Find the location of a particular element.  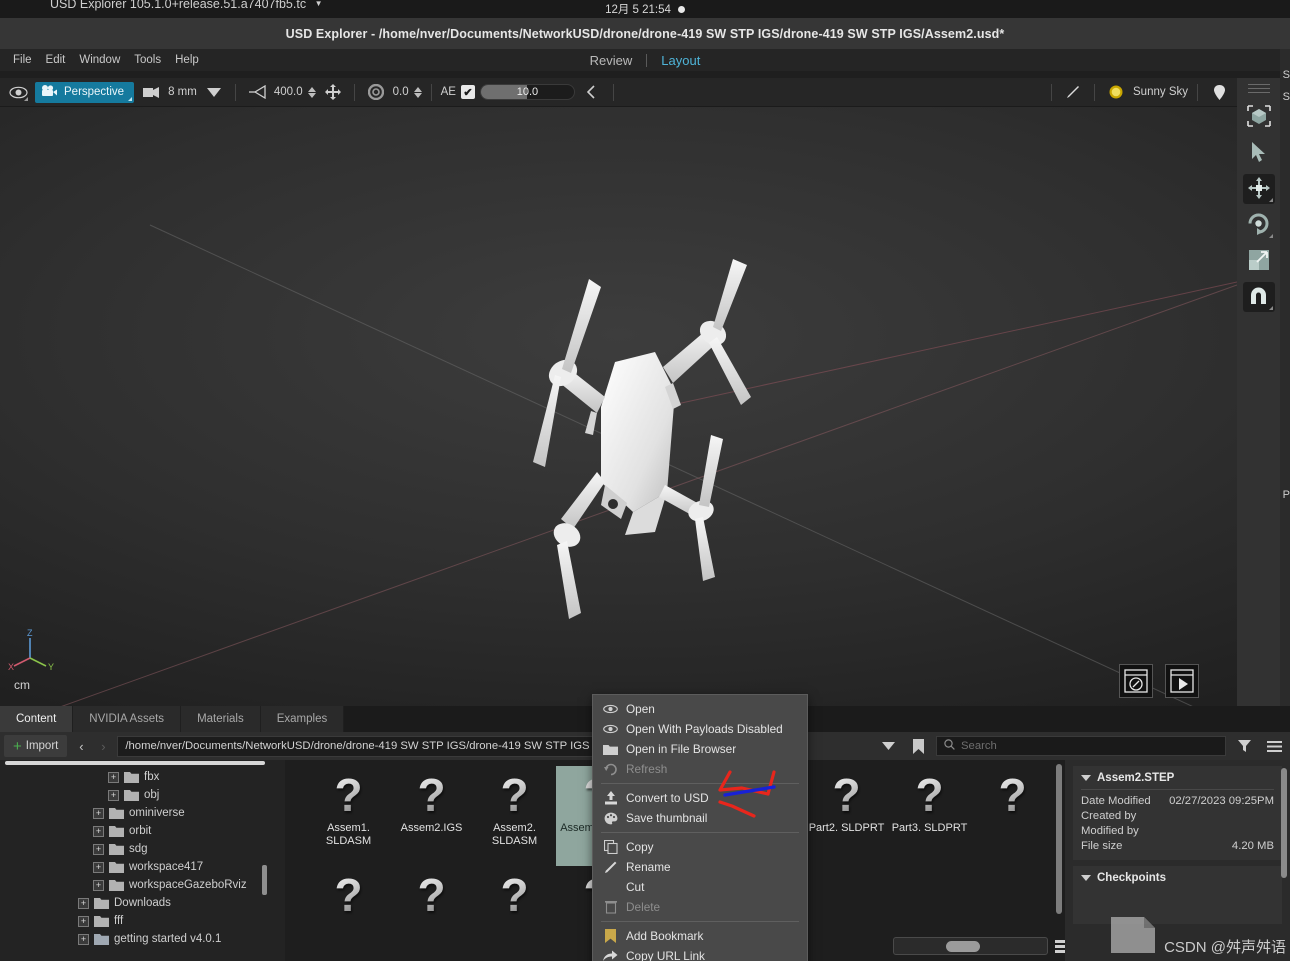

context-menu-item-add-bookmark: Add Bookmark is located at coordinates (700, 936).